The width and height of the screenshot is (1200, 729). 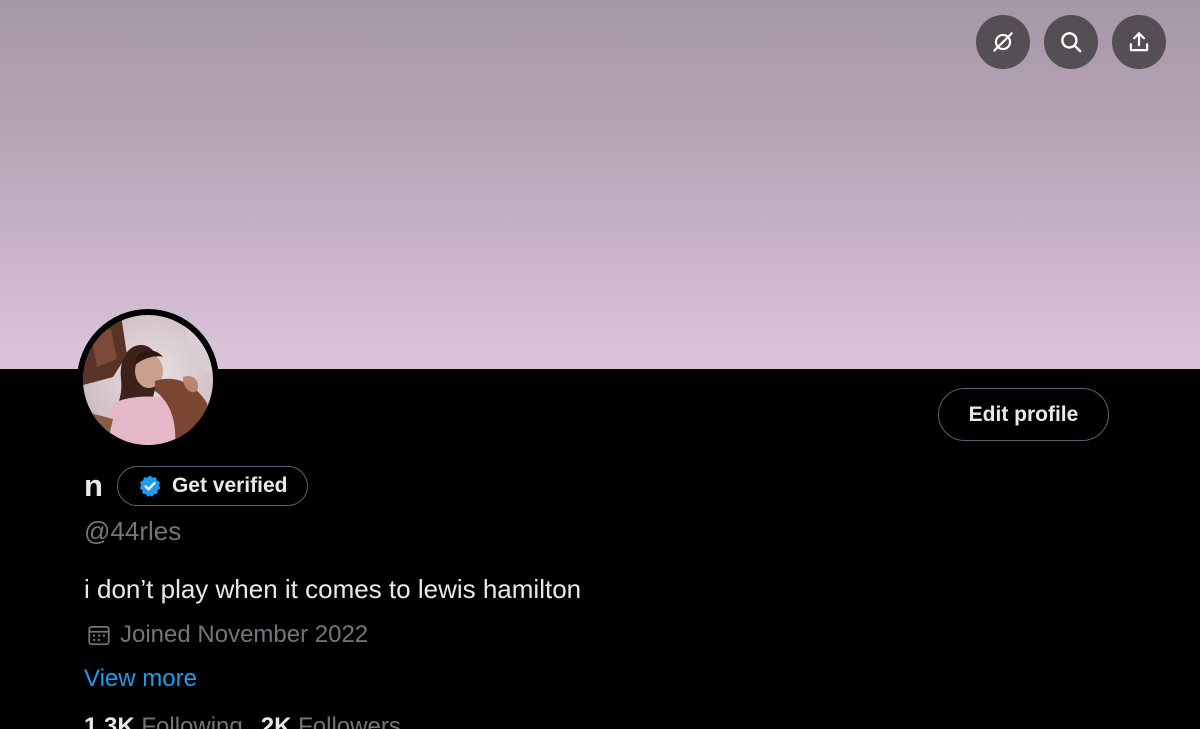 I want to click on joined-date: Joined November 2022, so click(x=227, y=635).